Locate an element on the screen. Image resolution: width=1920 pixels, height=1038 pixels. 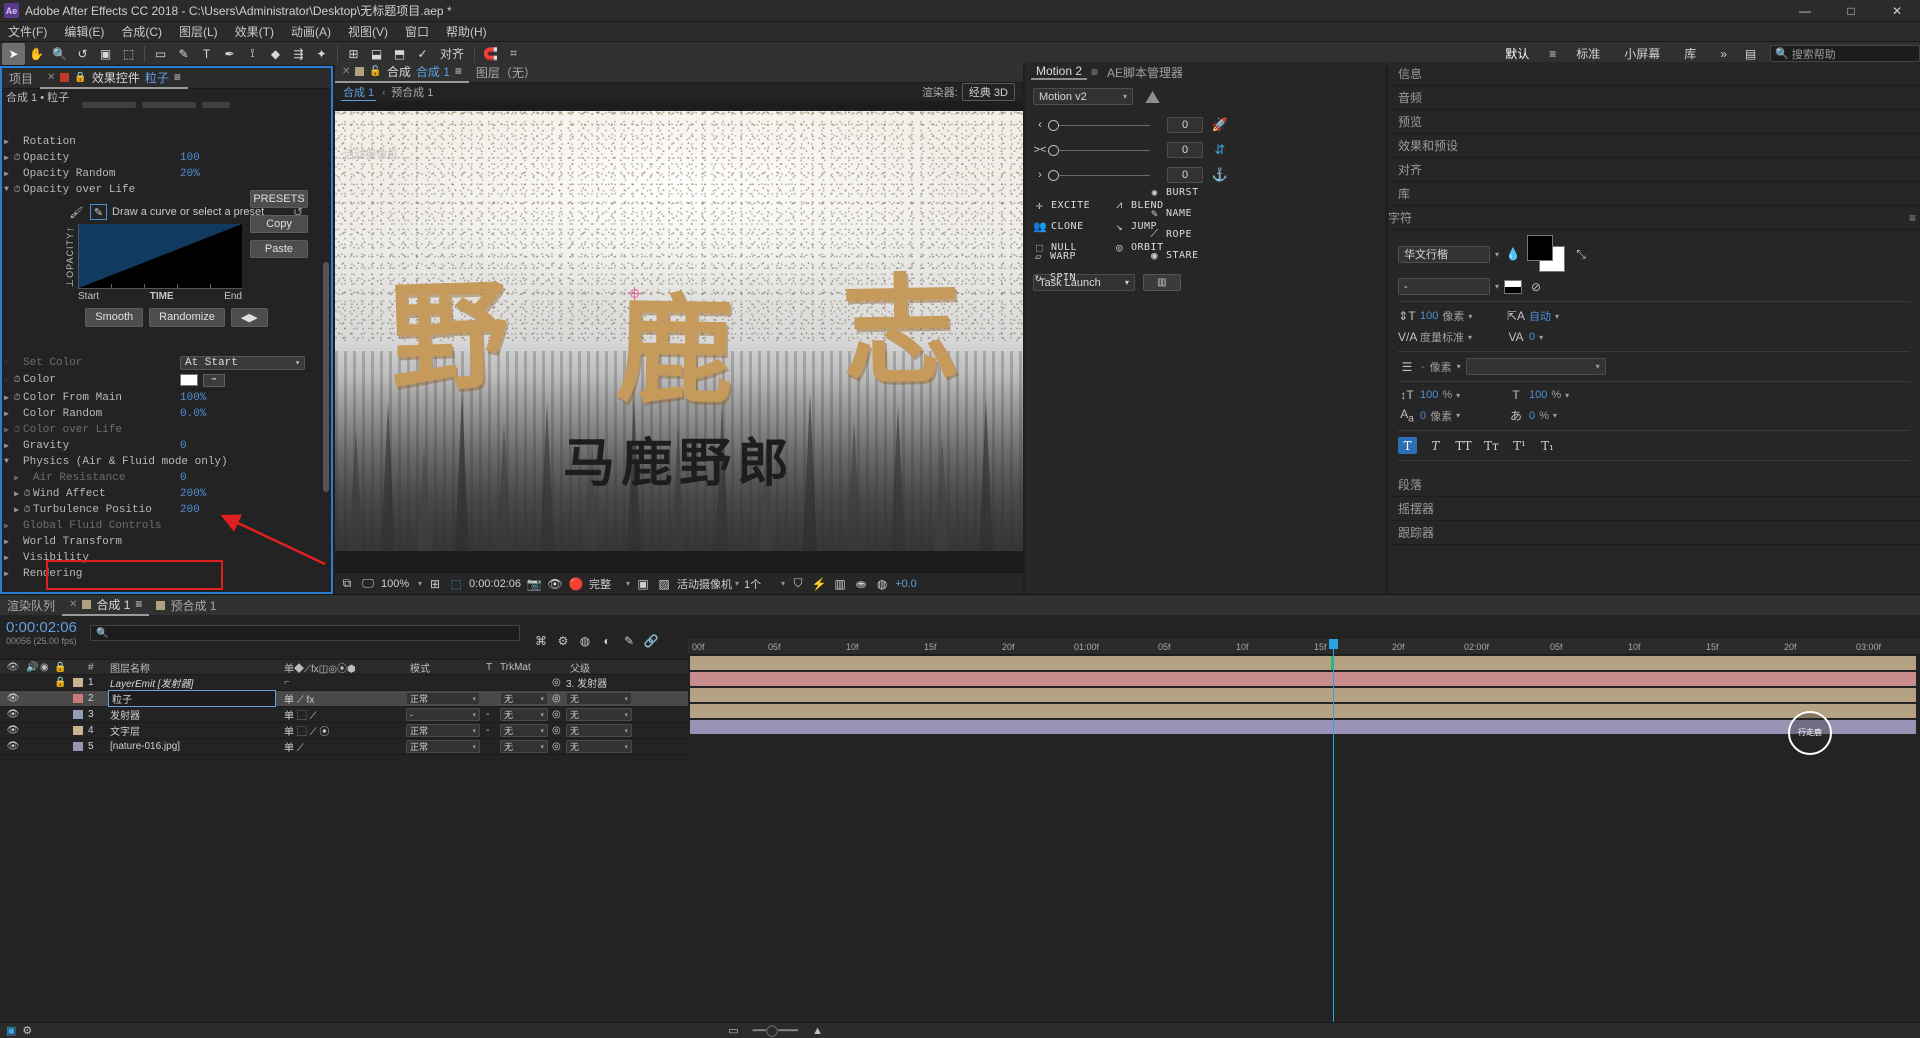
camera-select: 活动摄像机 ▾ is located at coordinates (708, 584).